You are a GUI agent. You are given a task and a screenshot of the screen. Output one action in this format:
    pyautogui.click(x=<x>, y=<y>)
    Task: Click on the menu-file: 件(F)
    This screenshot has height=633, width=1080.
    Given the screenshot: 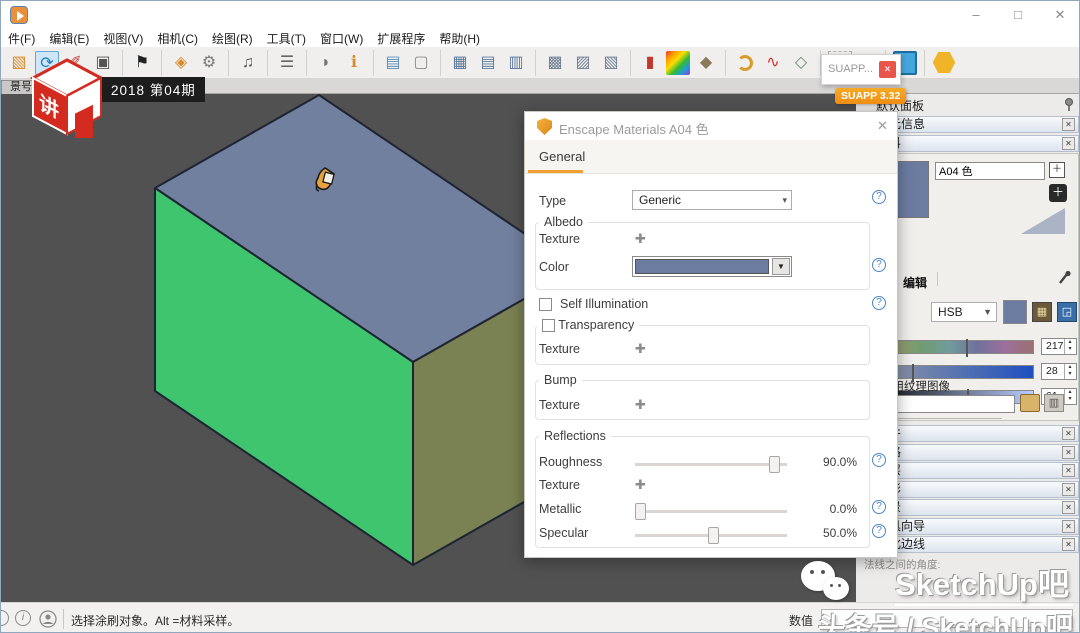 What is the action you would take?
    pyautogui.click(x=21, y=38)
    